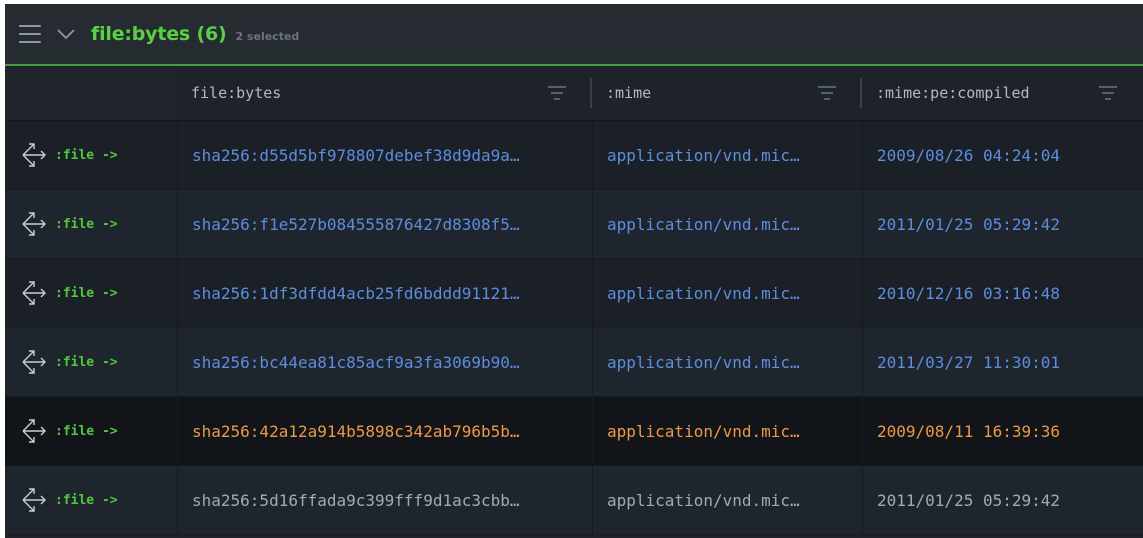 The image size is (1143, 538). I want to click on compiled-cell: 2011/03/27 11:30:01, so click(1002, 362).